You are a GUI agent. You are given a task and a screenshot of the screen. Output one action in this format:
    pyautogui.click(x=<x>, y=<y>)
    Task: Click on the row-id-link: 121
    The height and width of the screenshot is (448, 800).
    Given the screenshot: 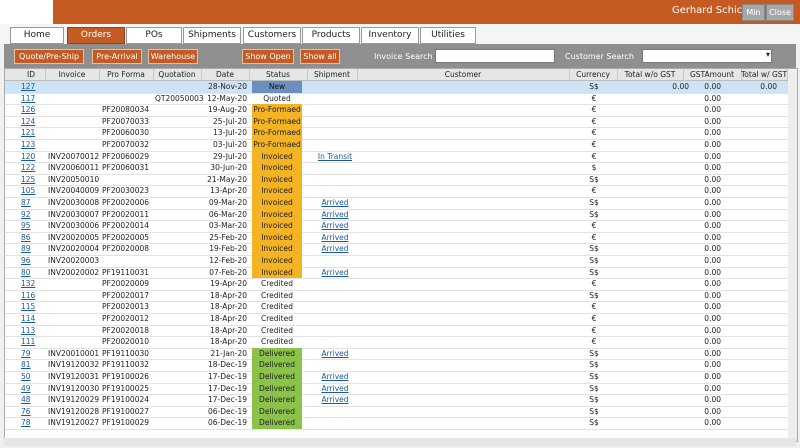 What is the action you would take?
    pyautogui.click(x=33, y=133)
    